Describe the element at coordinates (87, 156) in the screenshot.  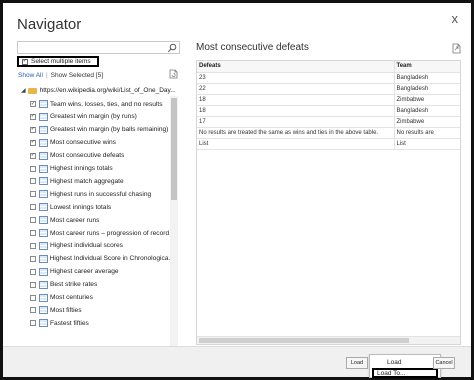
I see `tree-item-label: Most consecutive defeats` at that location.